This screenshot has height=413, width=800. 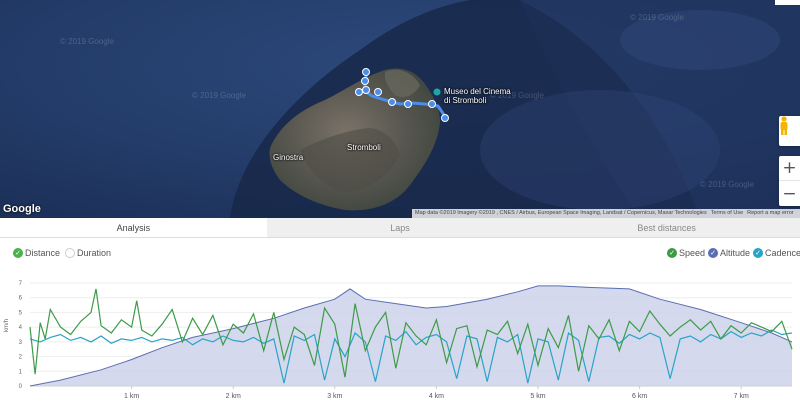 I want to click on google-logo: Google, so click(x=22, y=209).